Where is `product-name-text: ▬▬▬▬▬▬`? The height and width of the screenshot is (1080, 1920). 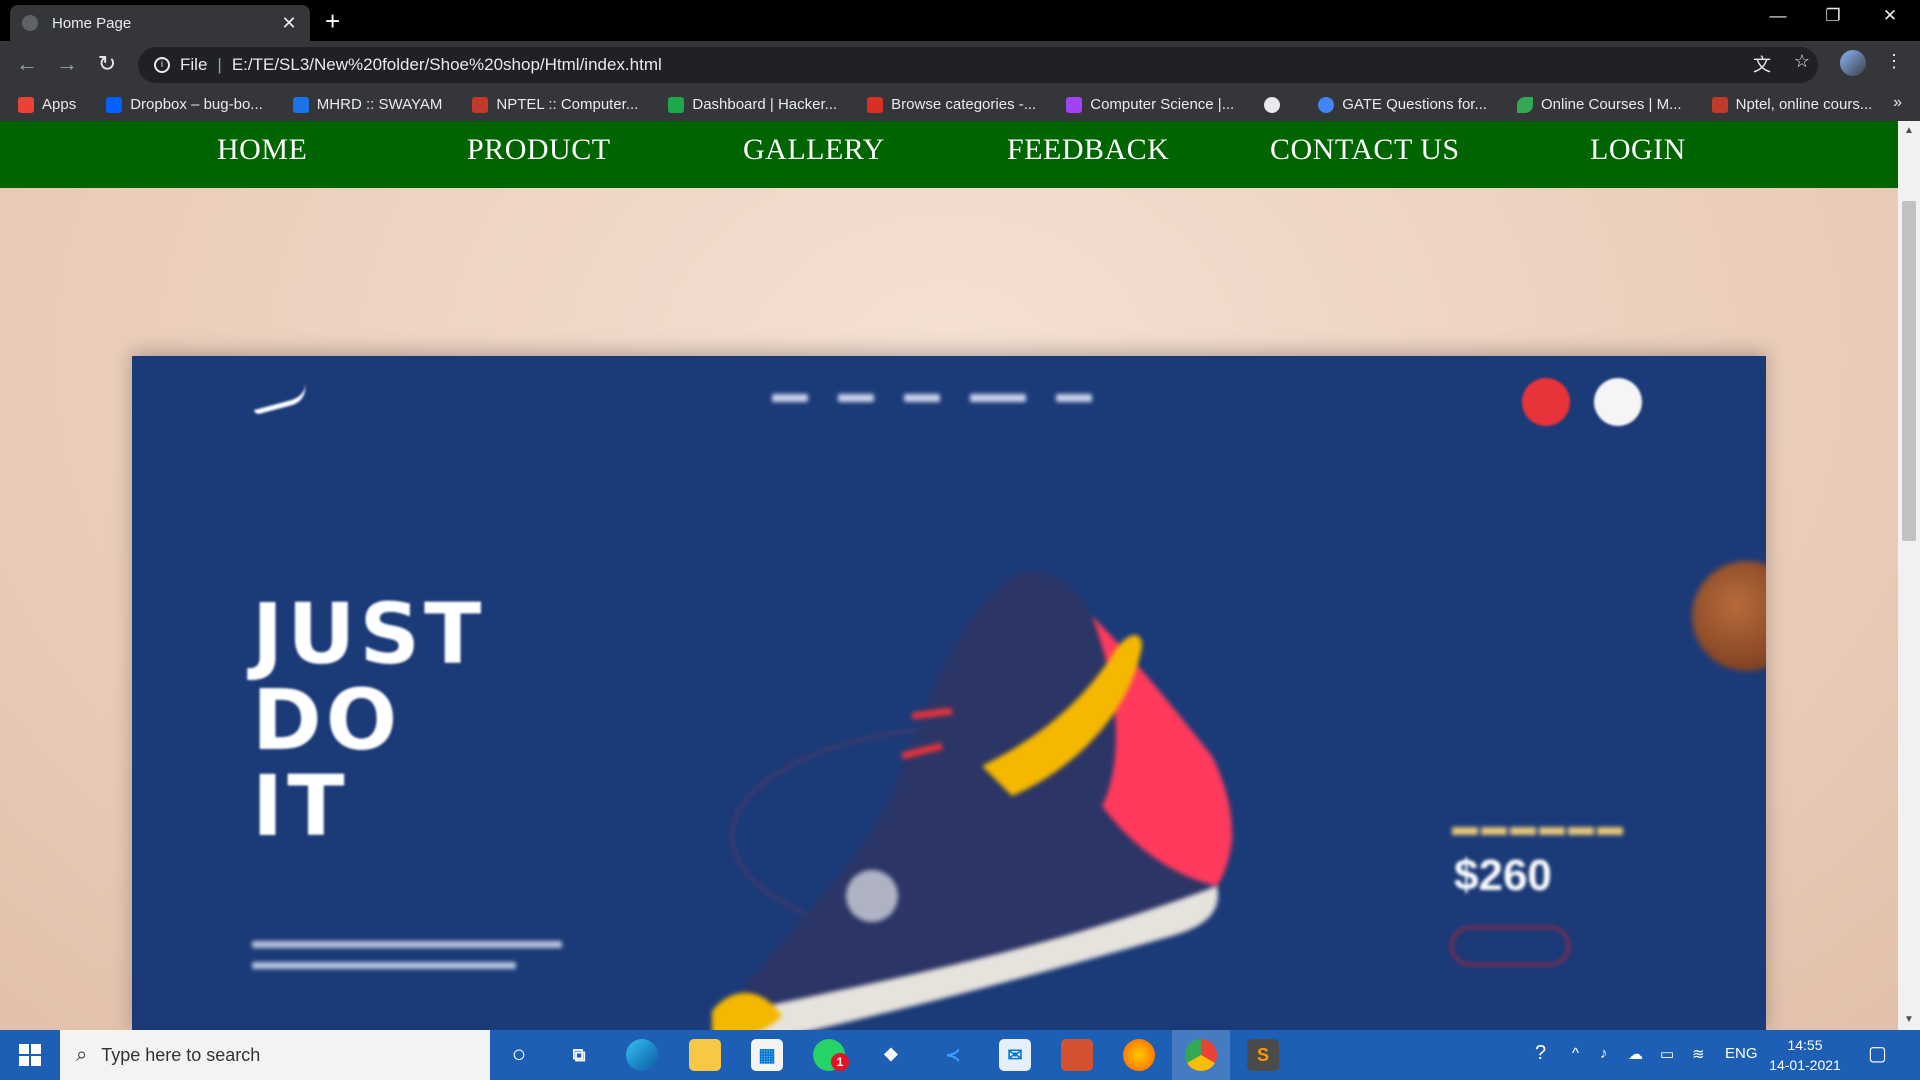 product-name-text: ▬▬▬▬▬▬ is located at coordinates (1539, 826).